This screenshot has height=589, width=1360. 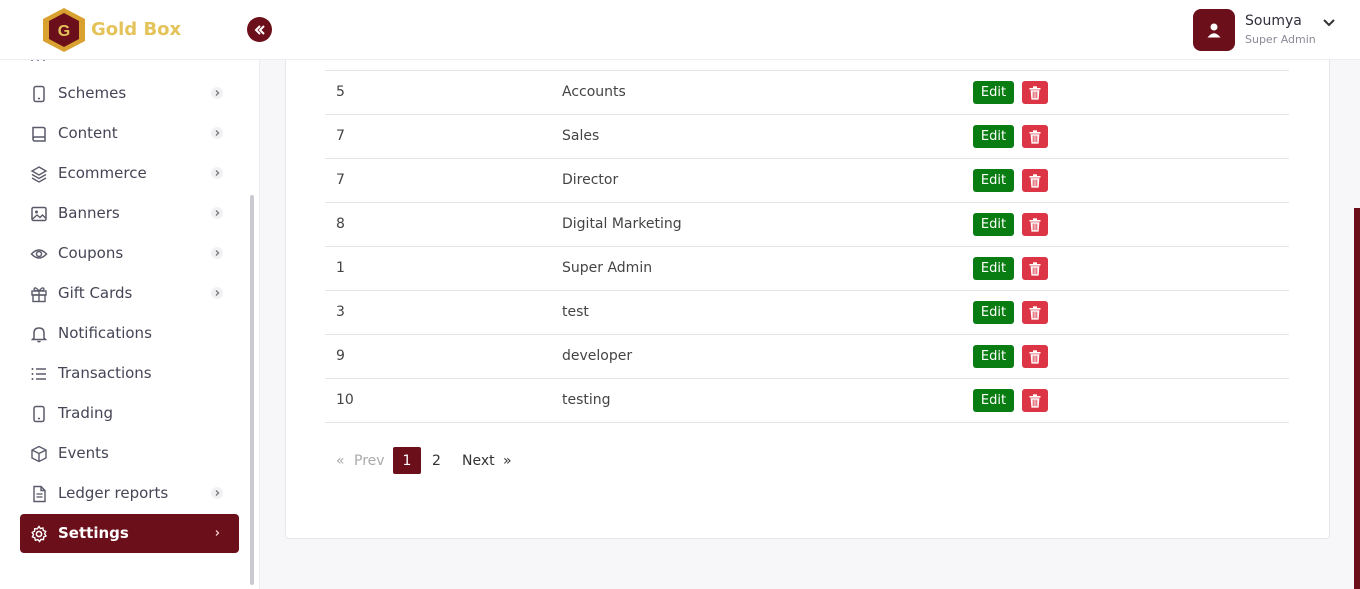 I want to click on sidebar-scrollbar, so click(x=252, y=390).